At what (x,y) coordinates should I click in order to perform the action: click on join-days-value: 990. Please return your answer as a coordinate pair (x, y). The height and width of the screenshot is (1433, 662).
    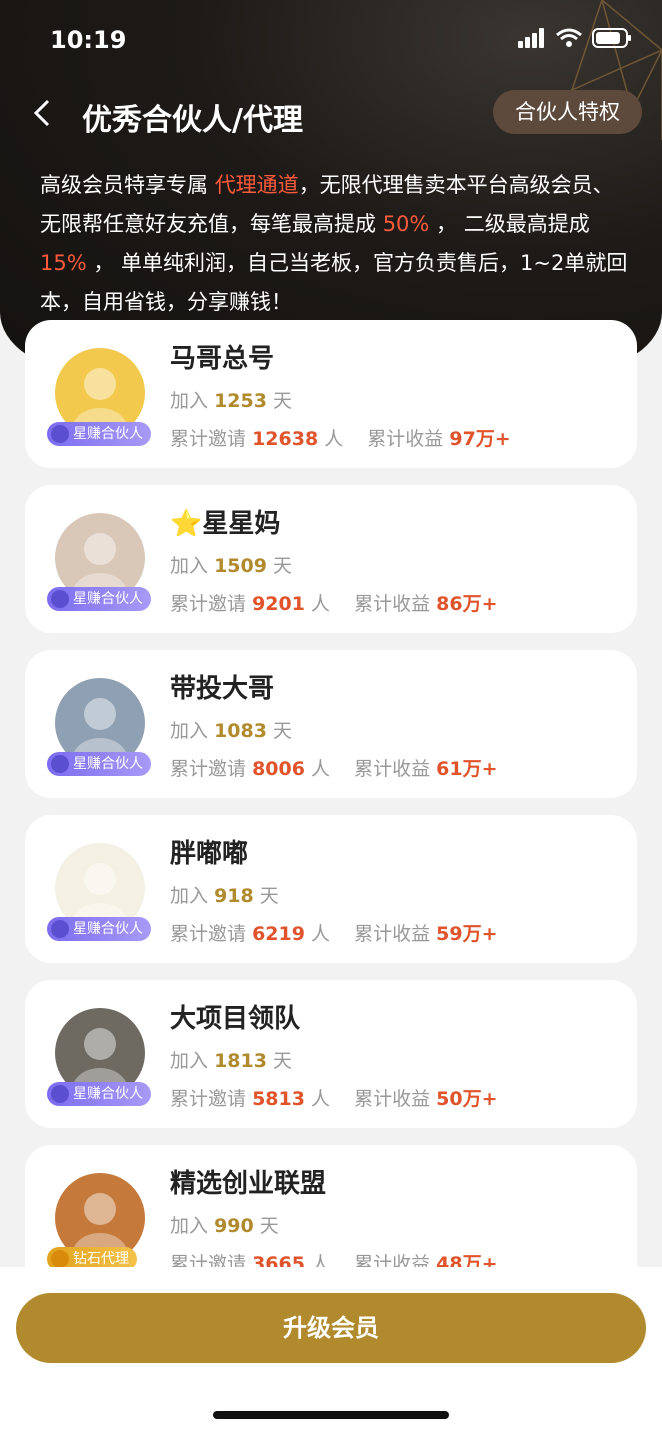
    Looking at the image, I should click on (234, 1226).